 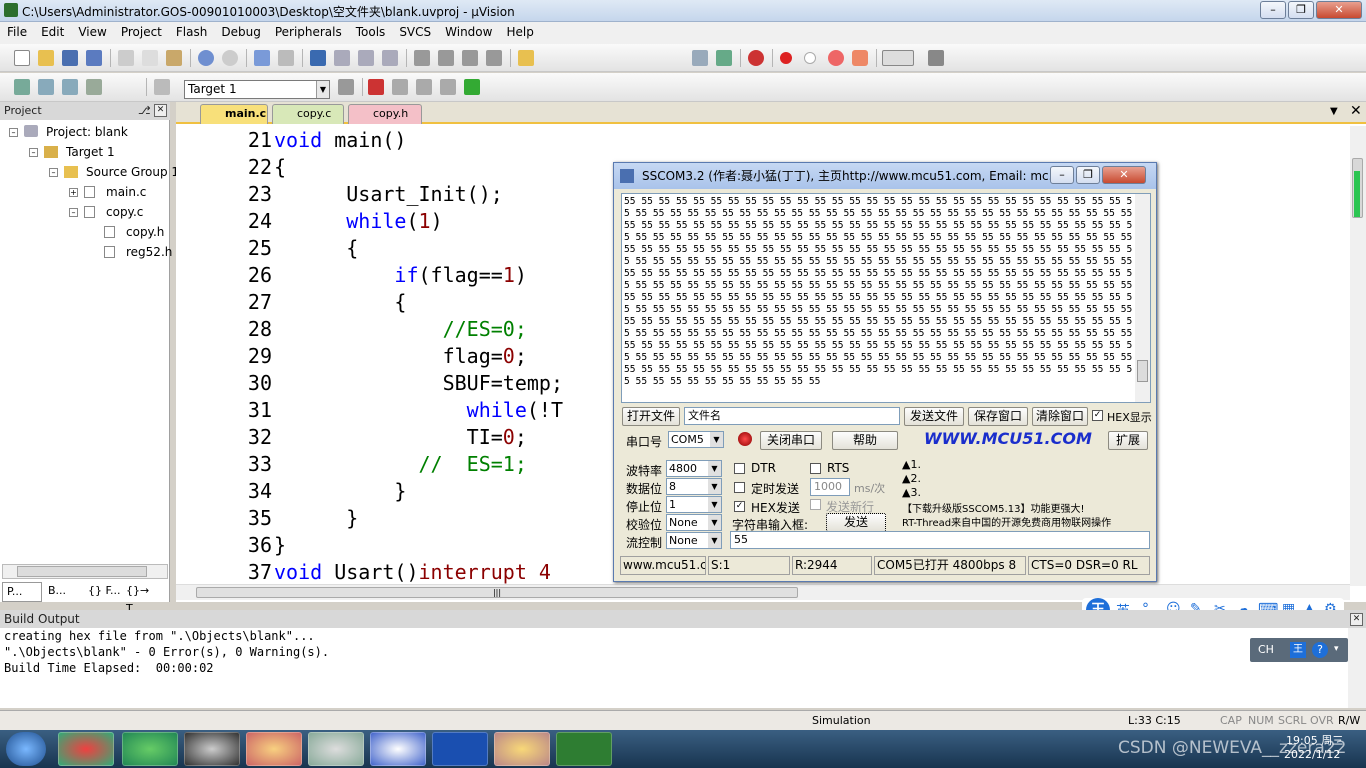 I want to click on clock-date: 2022/1/12, so click(x=1312, y=754).